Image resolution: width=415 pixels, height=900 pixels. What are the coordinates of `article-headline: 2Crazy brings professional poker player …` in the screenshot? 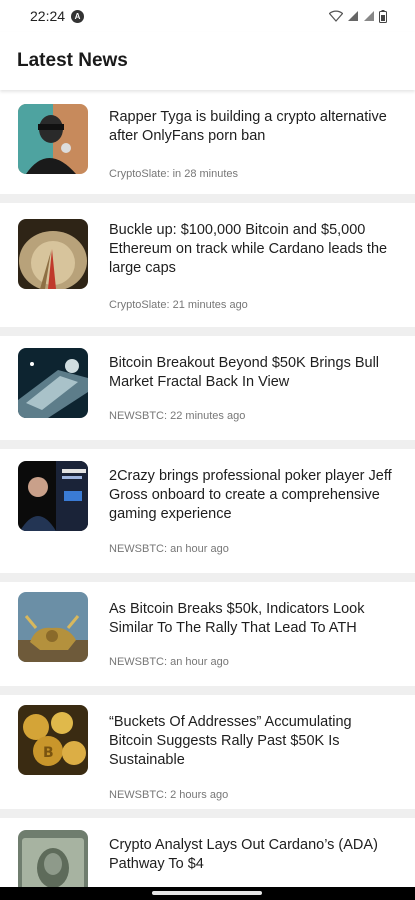 It's located at (254, 495).